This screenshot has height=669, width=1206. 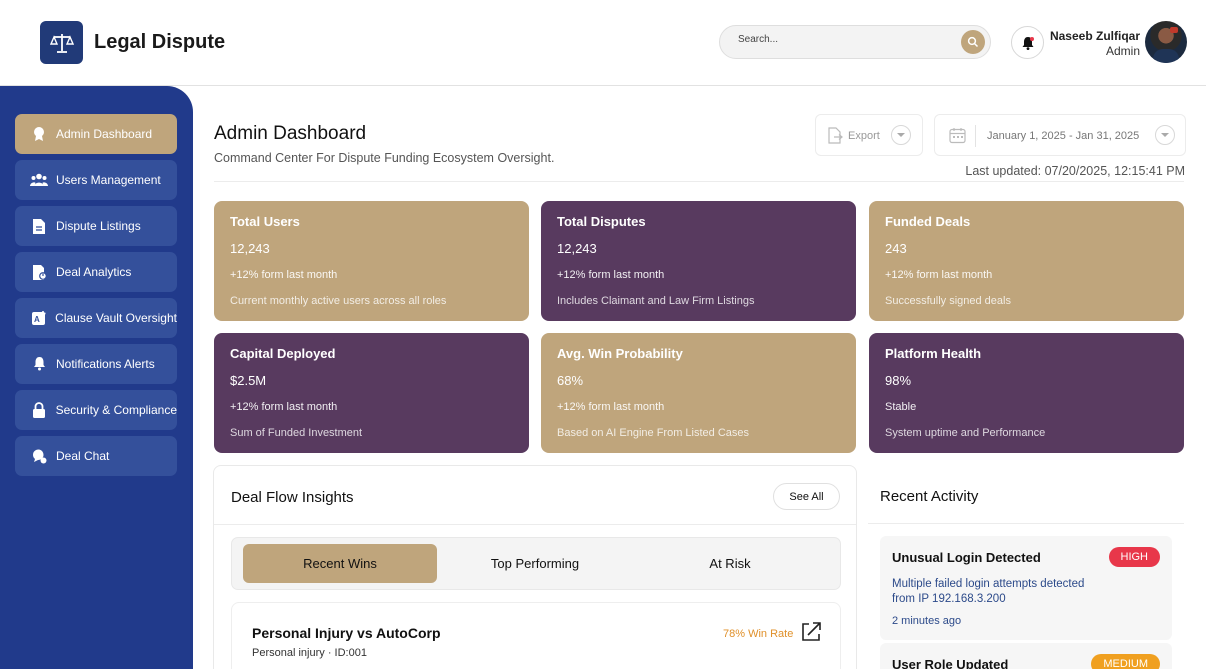 What do you see at coordinates (653, 433) in the screenshot?
I see `card-description: Based on AI Engine From Listed Cases` at bounding box center [653, 433].